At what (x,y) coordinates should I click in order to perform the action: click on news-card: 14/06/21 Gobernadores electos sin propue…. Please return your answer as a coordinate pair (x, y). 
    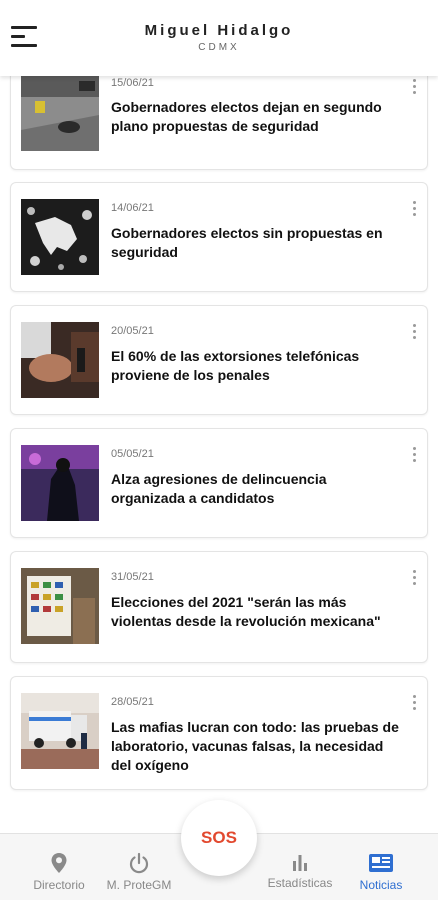
    Looking at the image, I should click on (219, 237).